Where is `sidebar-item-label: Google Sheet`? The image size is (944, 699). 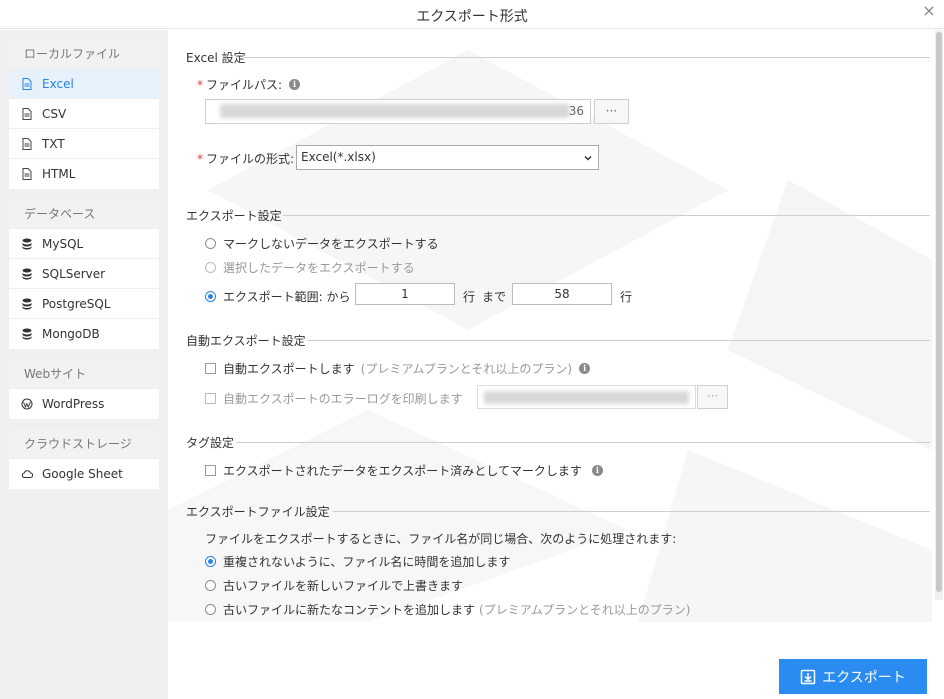
sidebar-item-label: Google Sheet is located at coordinates (82, 474).